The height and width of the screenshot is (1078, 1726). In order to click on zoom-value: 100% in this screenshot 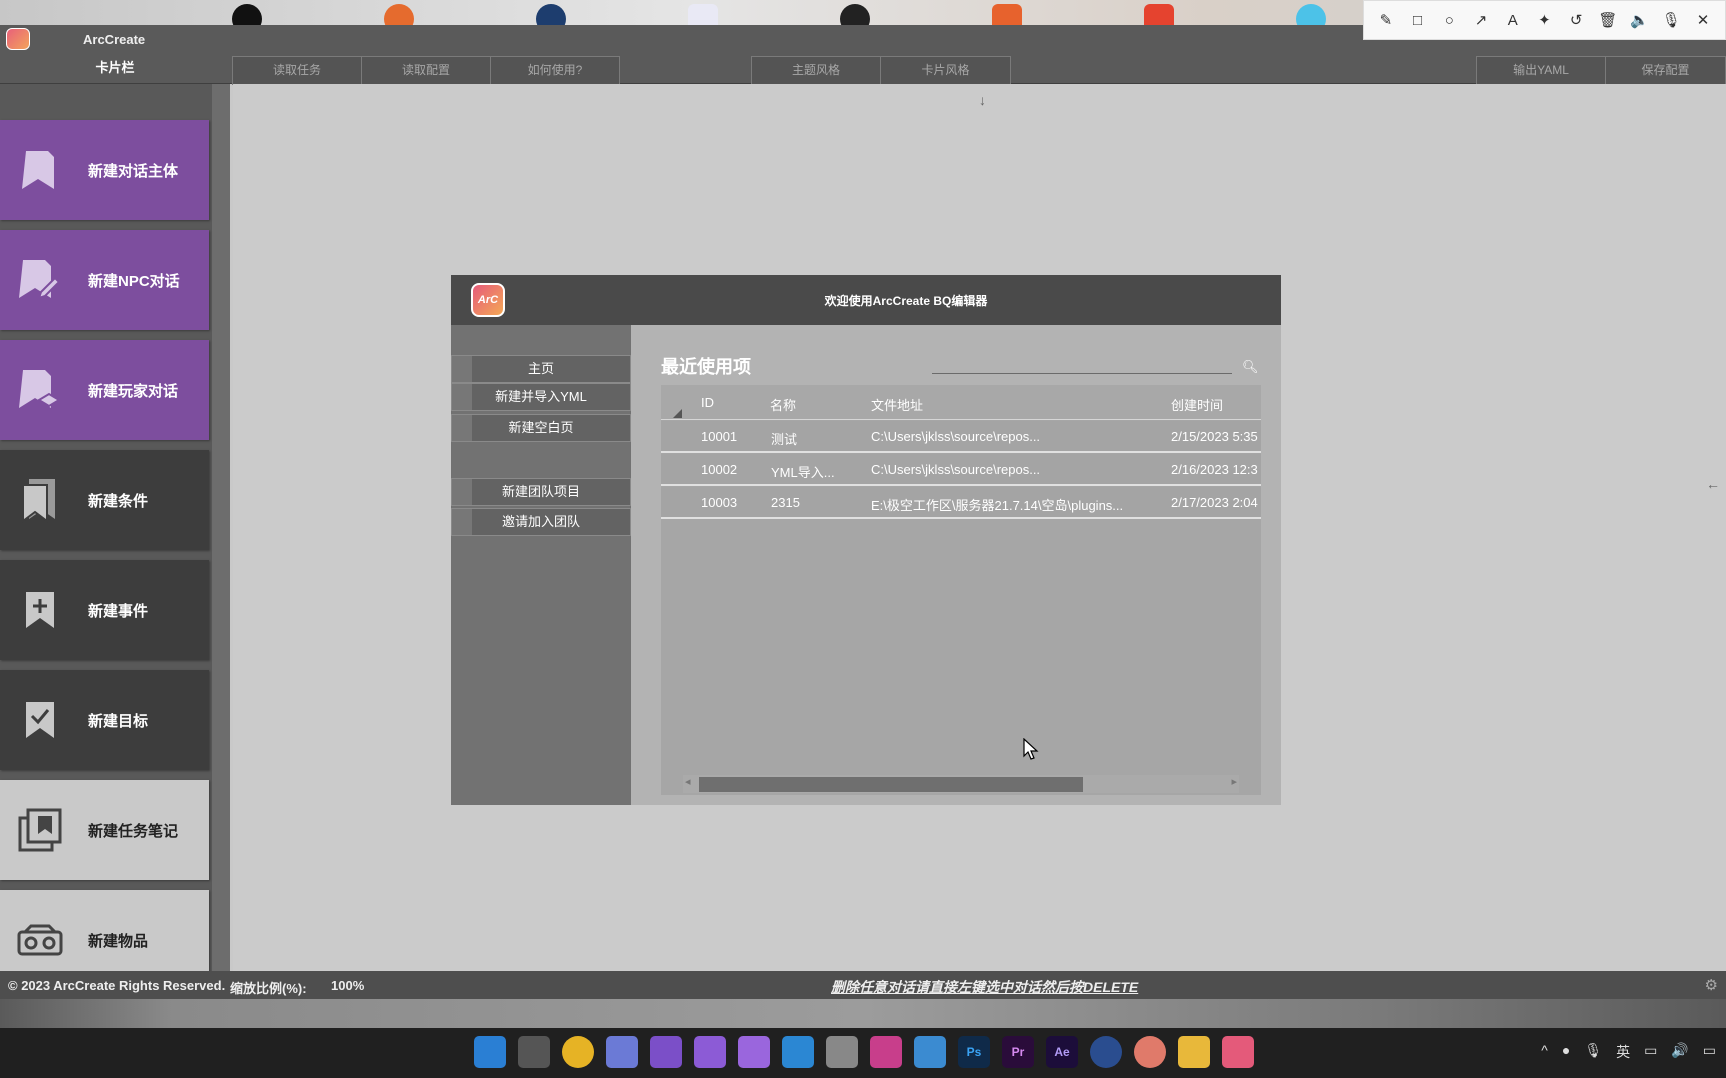, I will do `click(347, 985)`.